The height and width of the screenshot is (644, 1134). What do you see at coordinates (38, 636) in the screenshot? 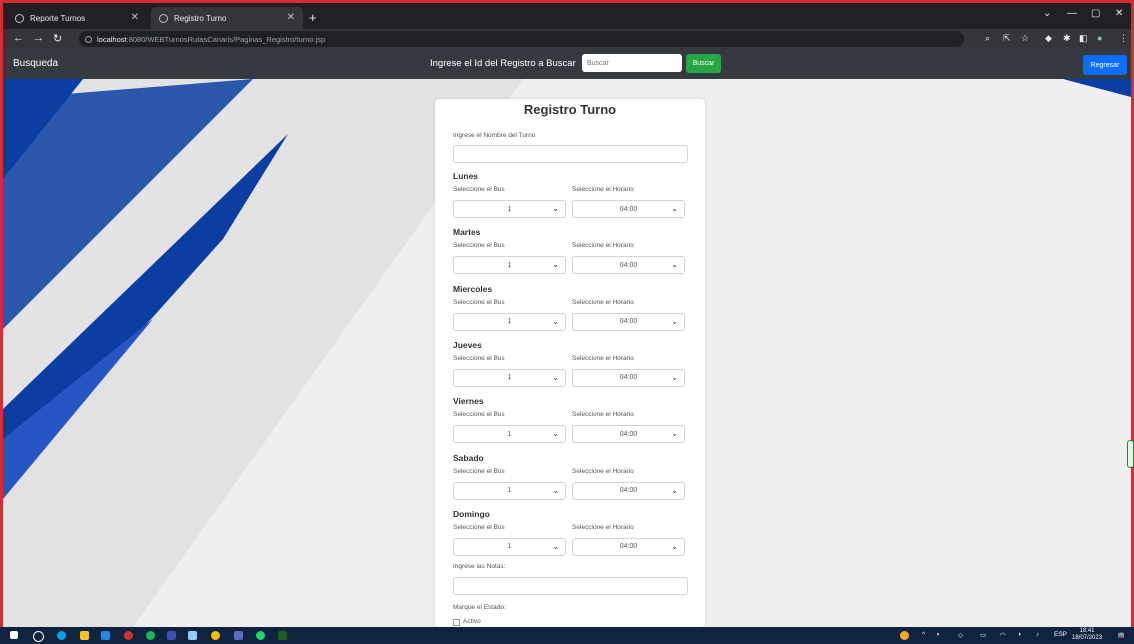
I see `search-icon` at bounding box center [38, 636].